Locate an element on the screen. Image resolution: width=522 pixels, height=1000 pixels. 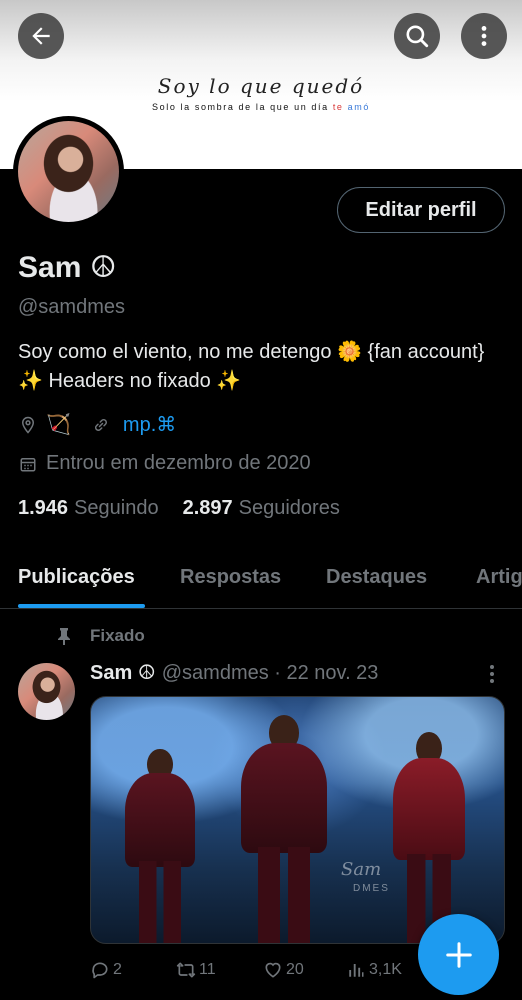
reply-button: 2 is located at coordinates (106, 970).